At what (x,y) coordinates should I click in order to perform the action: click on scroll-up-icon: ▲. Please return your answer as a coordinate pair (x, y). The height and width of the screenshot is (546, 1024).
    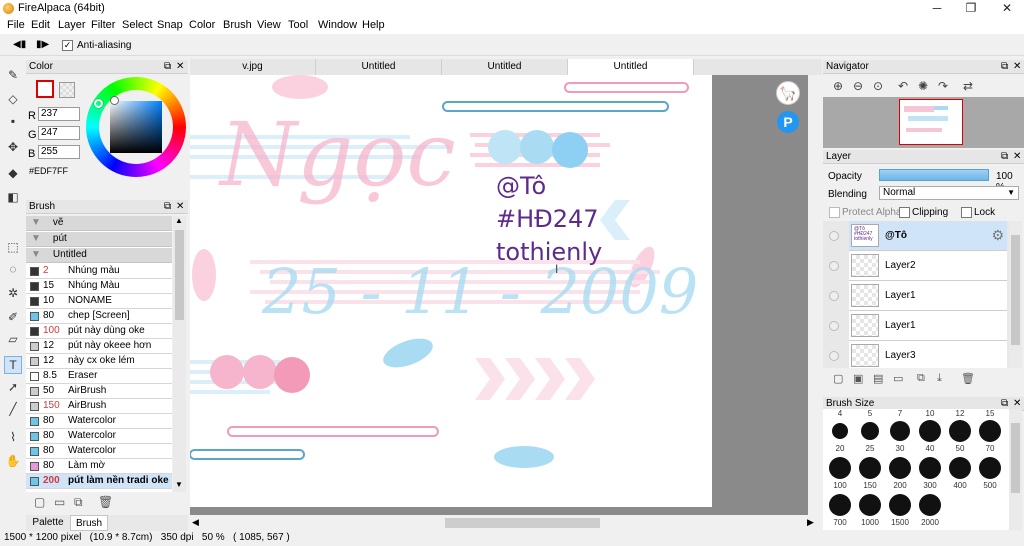
    Looking at the image, I should click on (179, 220).